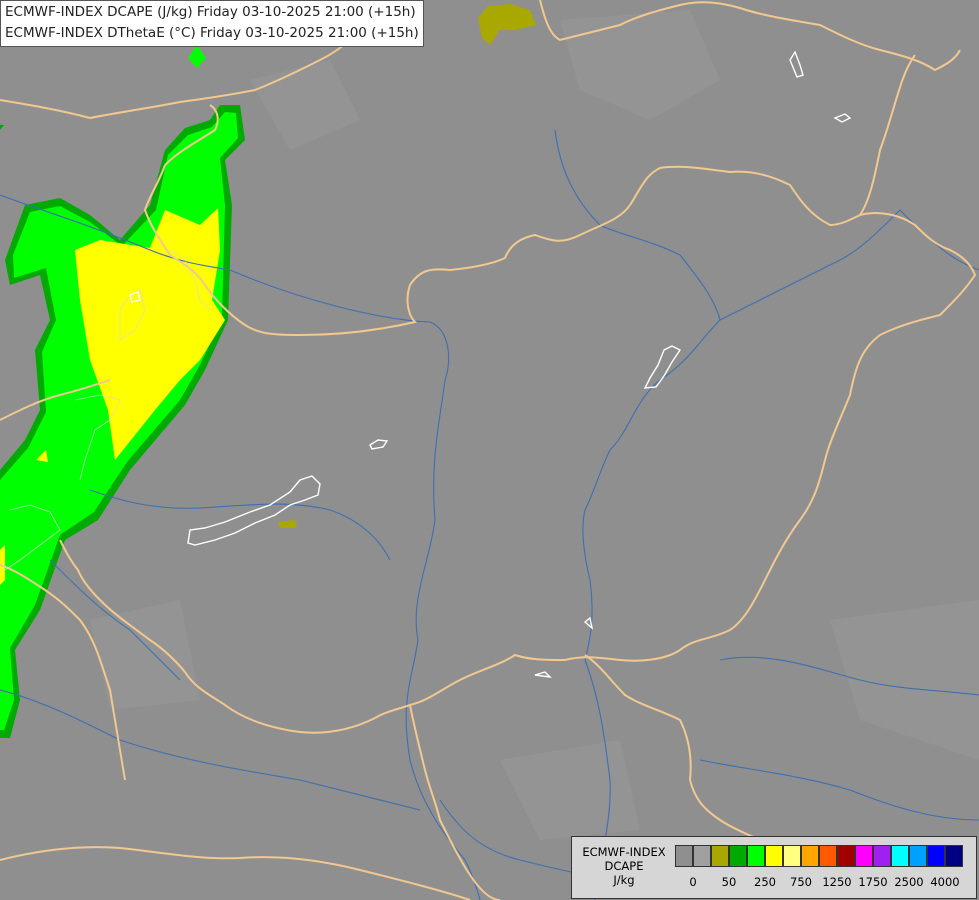 The height and width of the screenshot is (900, 979). Describe the element at coordinates (693, 882) in the screenshot. I see `legend-tick-label: 0` at that location.